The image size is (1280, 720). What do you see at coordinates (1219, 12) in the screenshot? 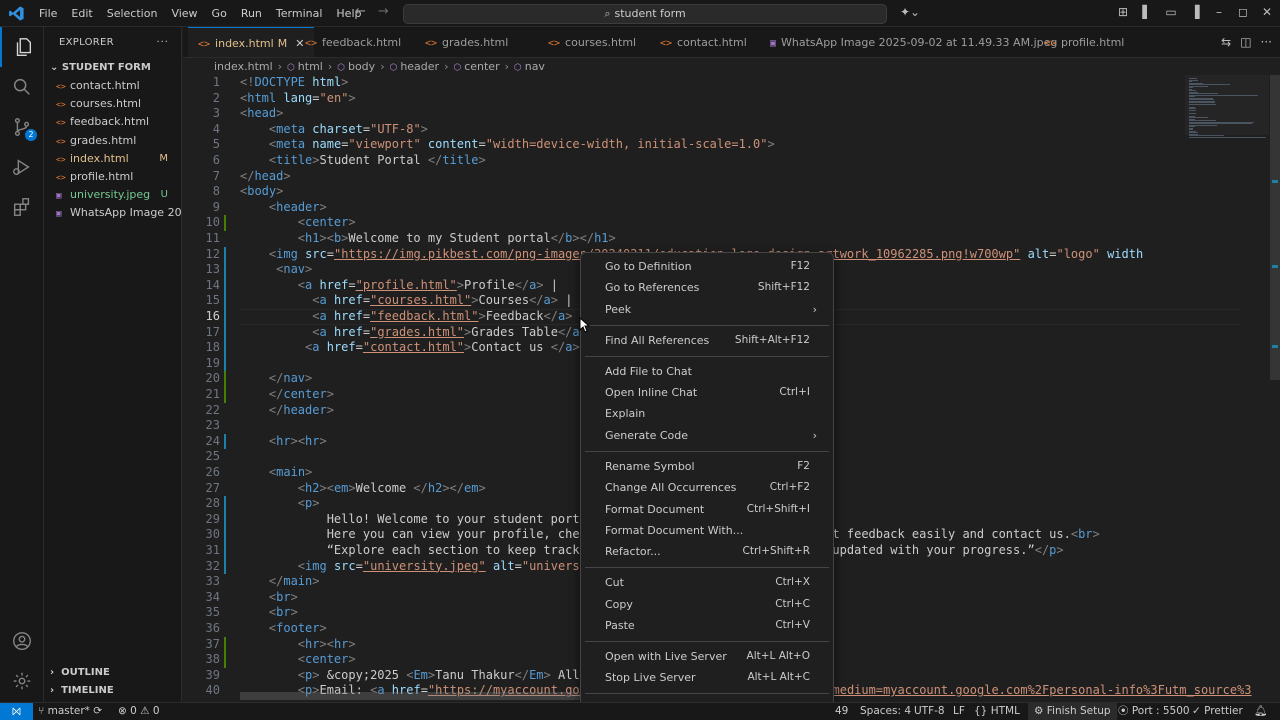
I see `minimize-icon: –` at bounding box center [1219, 12].